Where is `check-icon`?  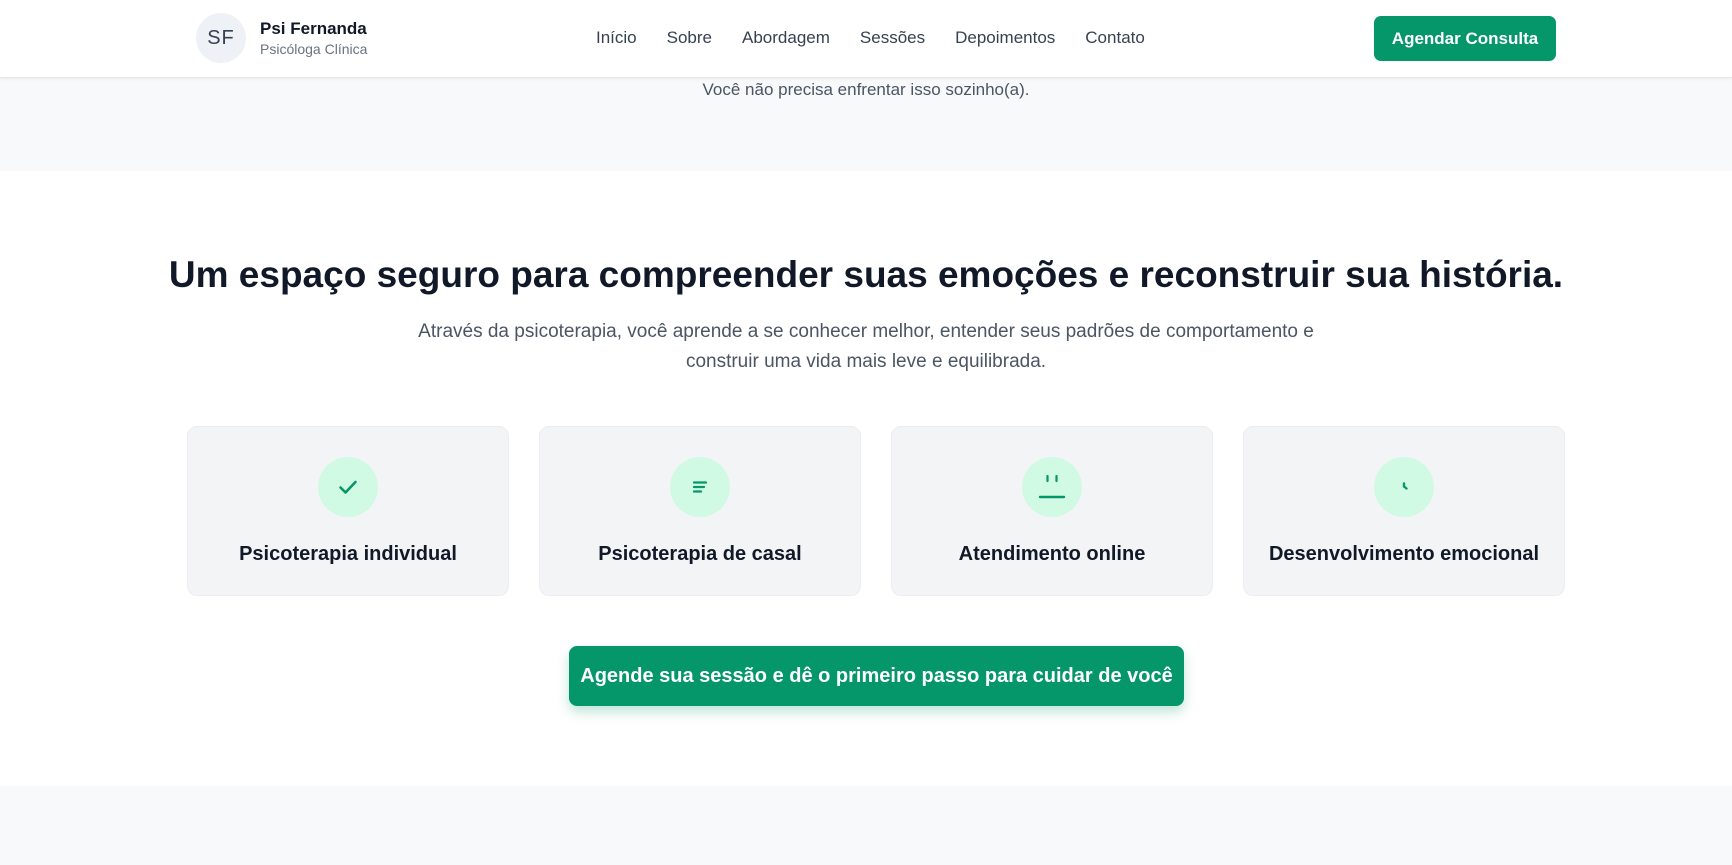 check-icon is located at coordinates (348, 487).